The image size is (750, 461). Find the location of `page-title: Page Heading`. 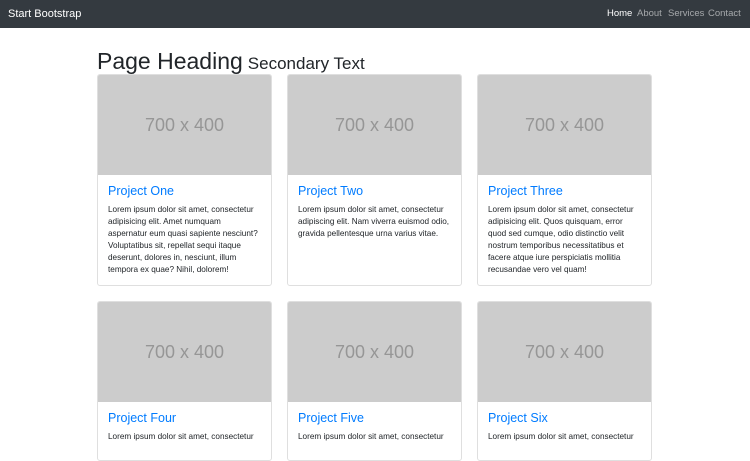

page-title: Page Heading is located at coordinates (170, 61).